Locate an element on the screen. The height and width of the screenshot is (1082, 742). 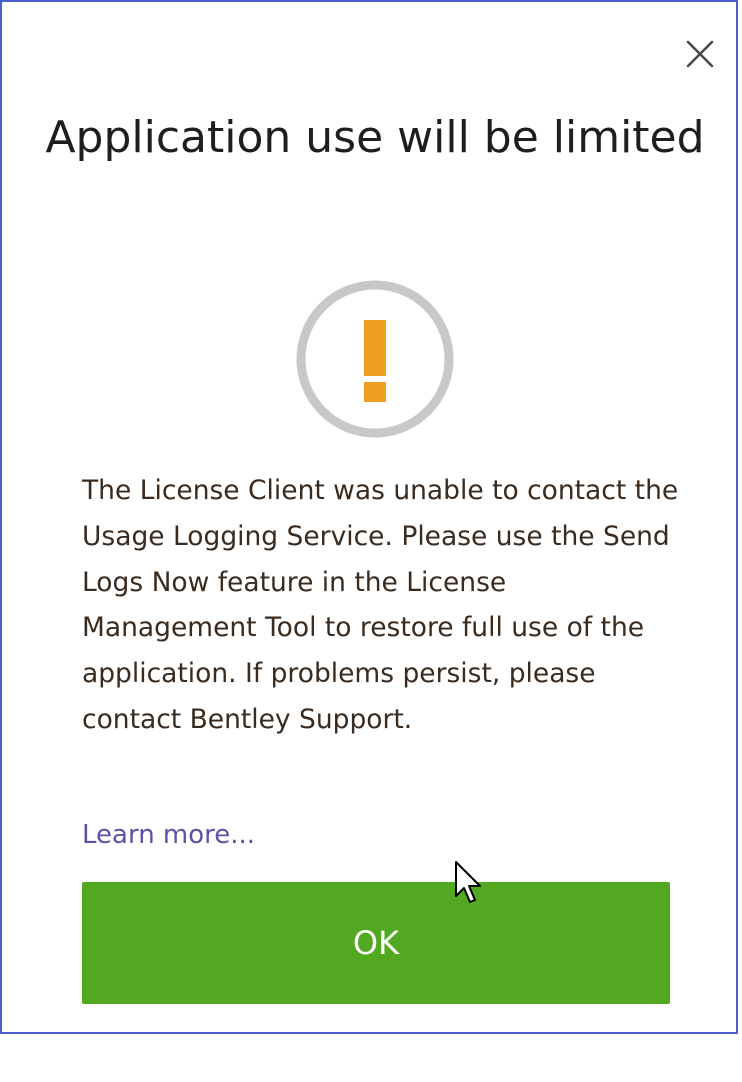
warning-exclamation-icon is located at coordinates (375, 359).